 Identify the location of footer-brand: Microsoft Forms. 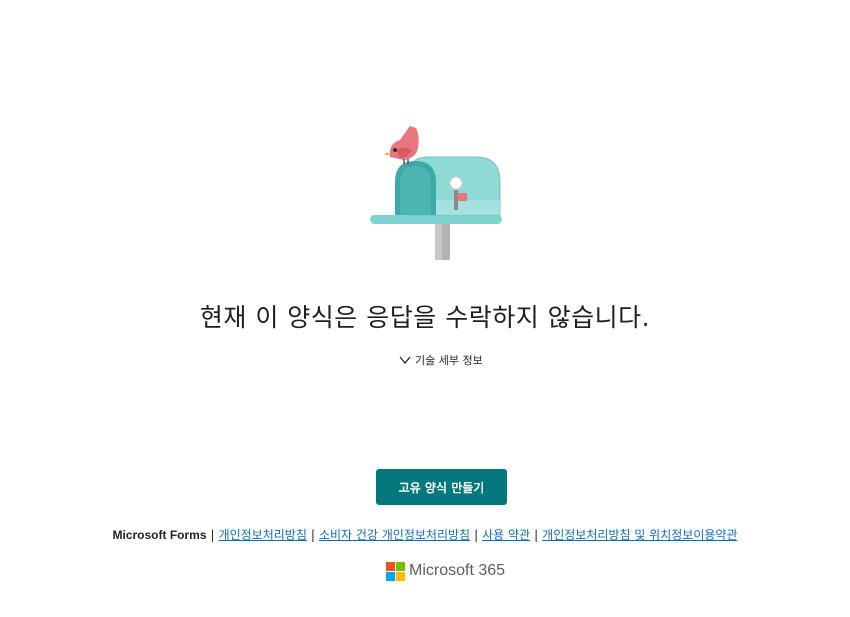
(159, 535).